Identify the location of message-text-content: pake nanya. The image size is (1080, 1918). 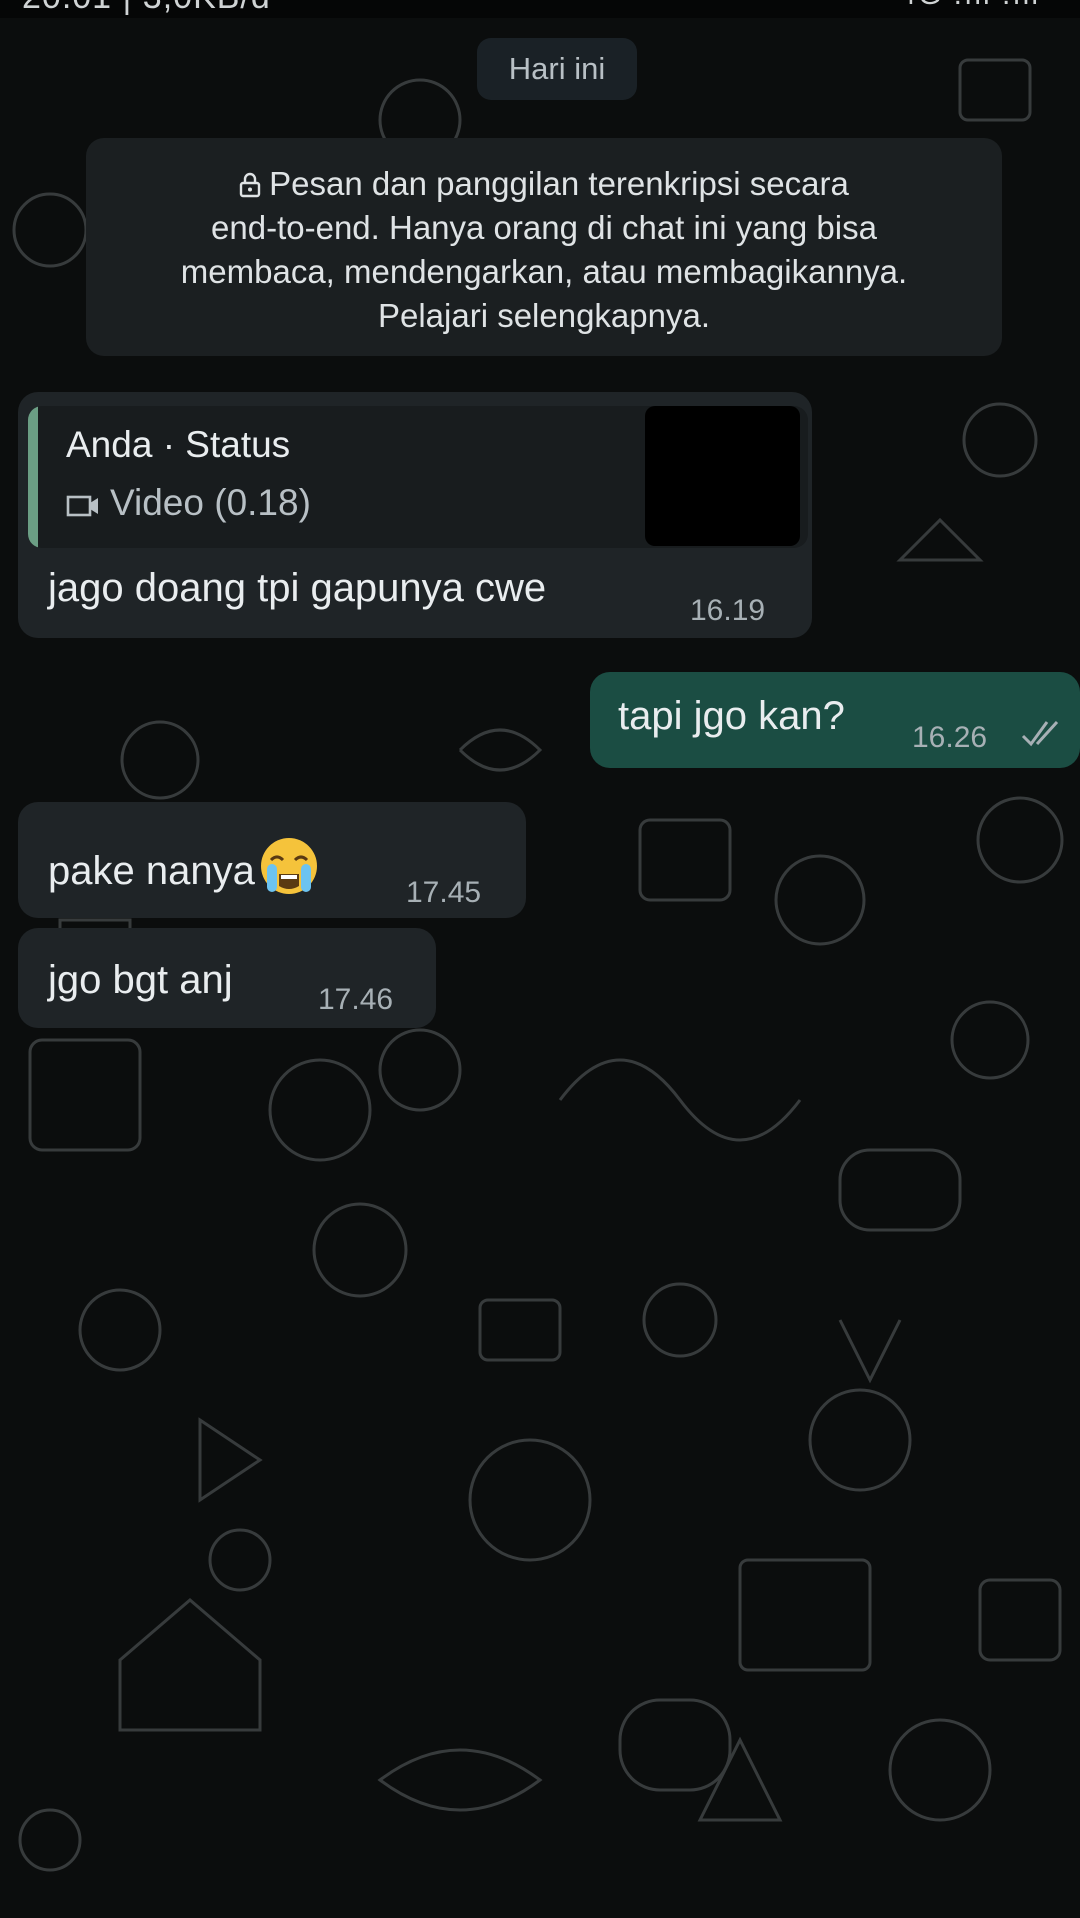
(151, 871).